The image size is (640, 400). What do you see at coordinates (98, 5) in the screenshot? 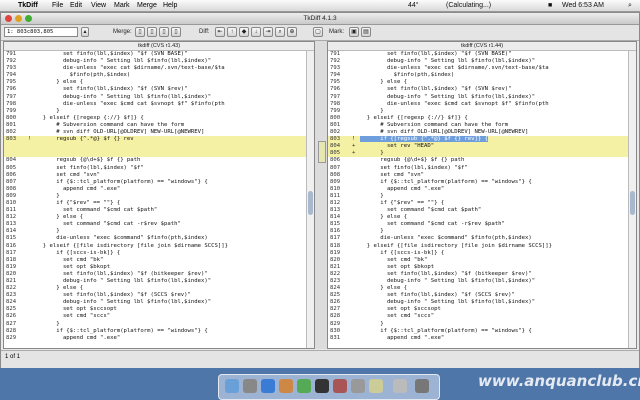
I see `menu-view: View` at bounding box center [98, 5].